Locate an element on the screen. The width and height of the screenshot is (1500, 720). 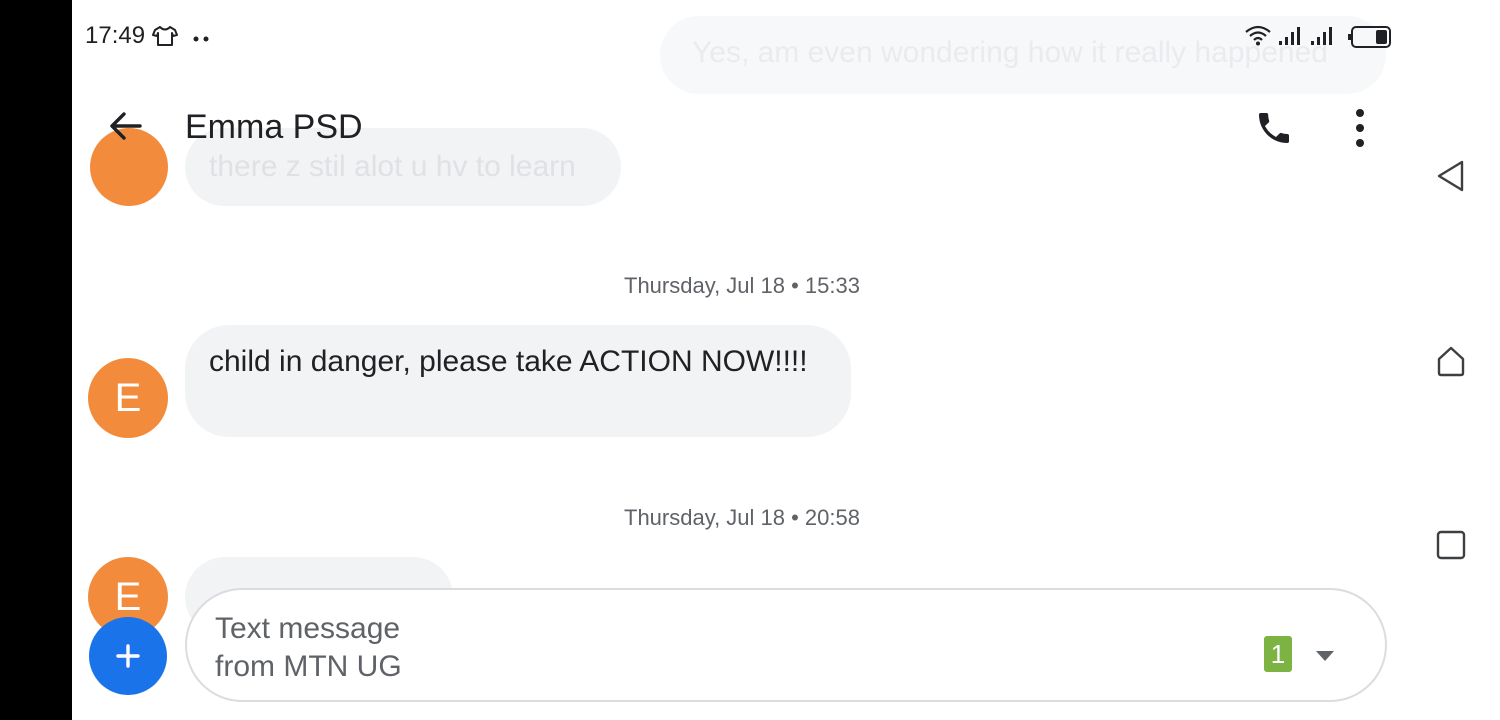
placeholder-line-2: from MTN UG is located at coordinates (308, 666).